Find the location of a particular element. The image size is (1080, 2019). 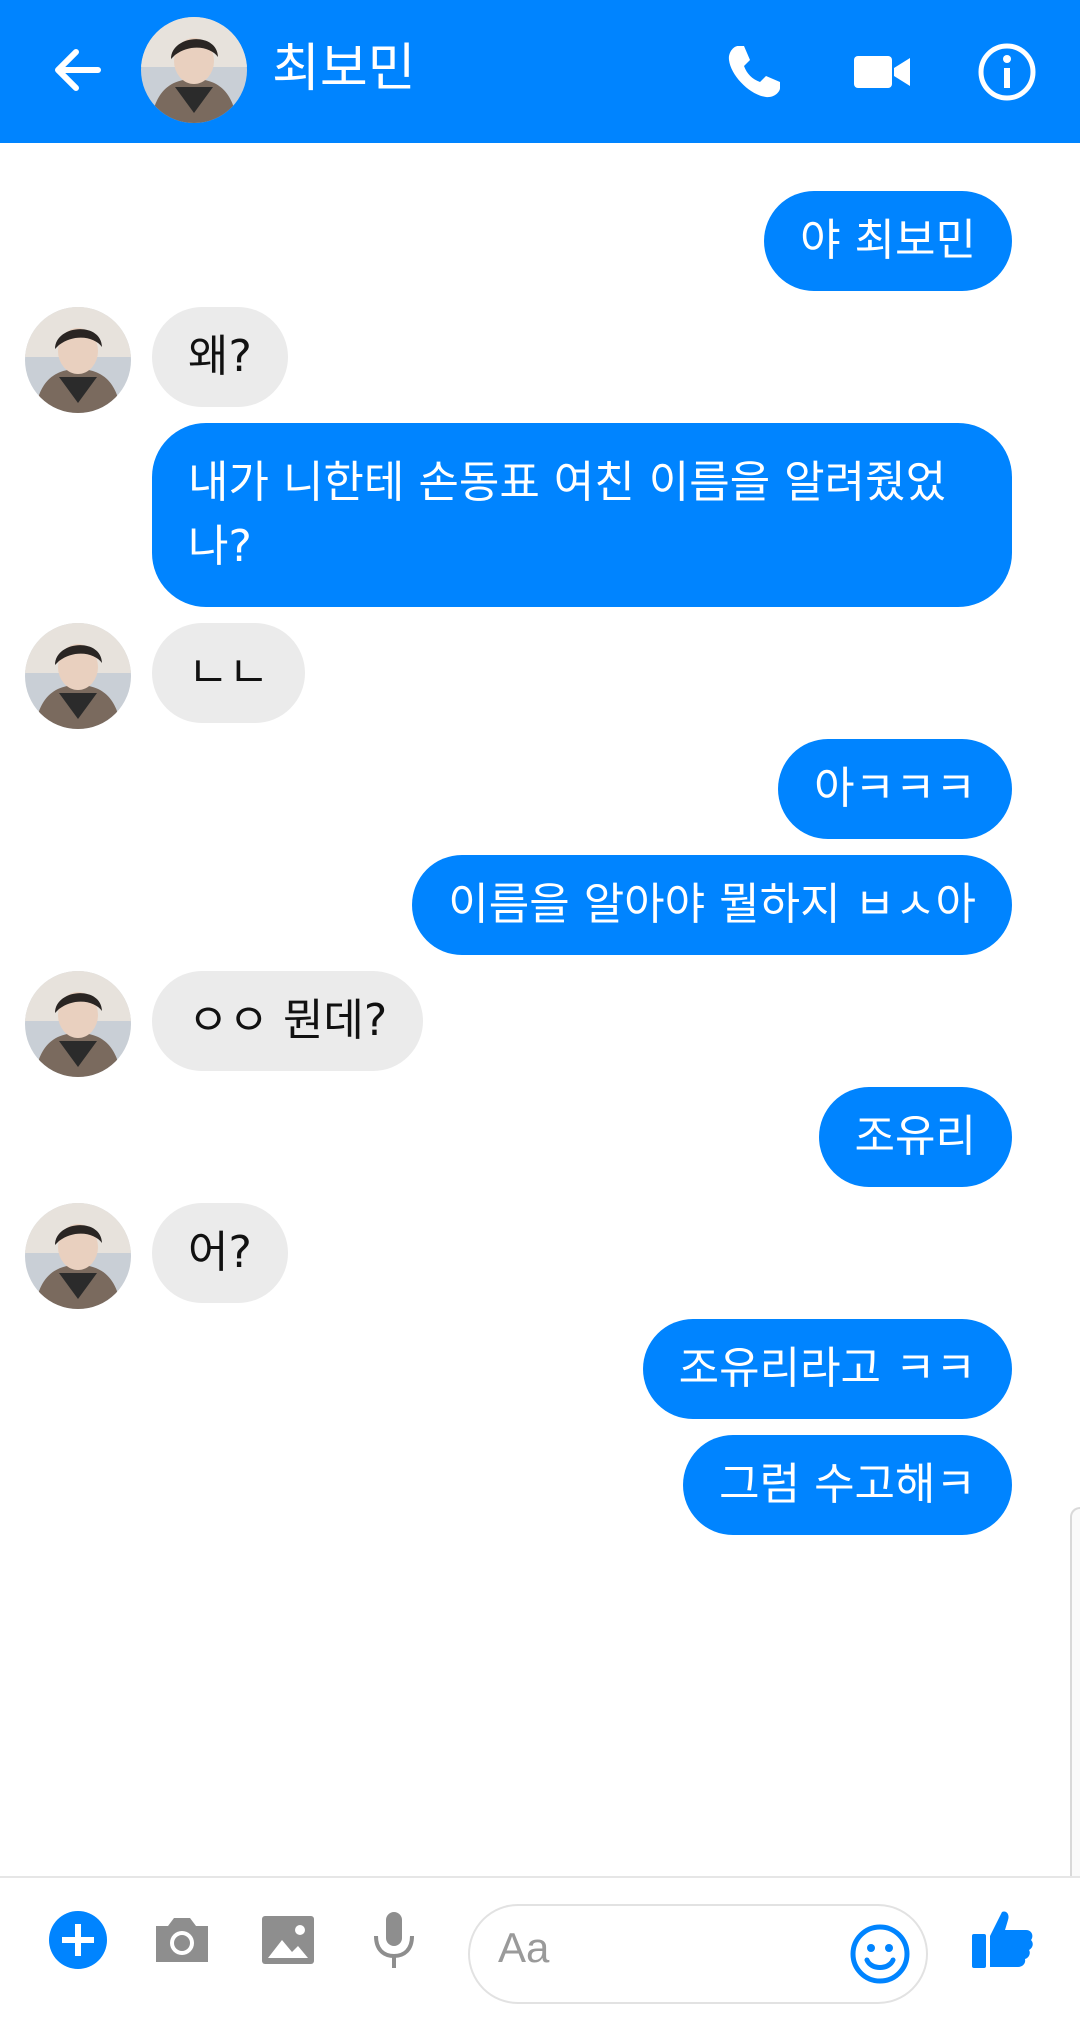

outgoing-message: 아ㅋㅋㅋ is located at coordinates (895, 789).